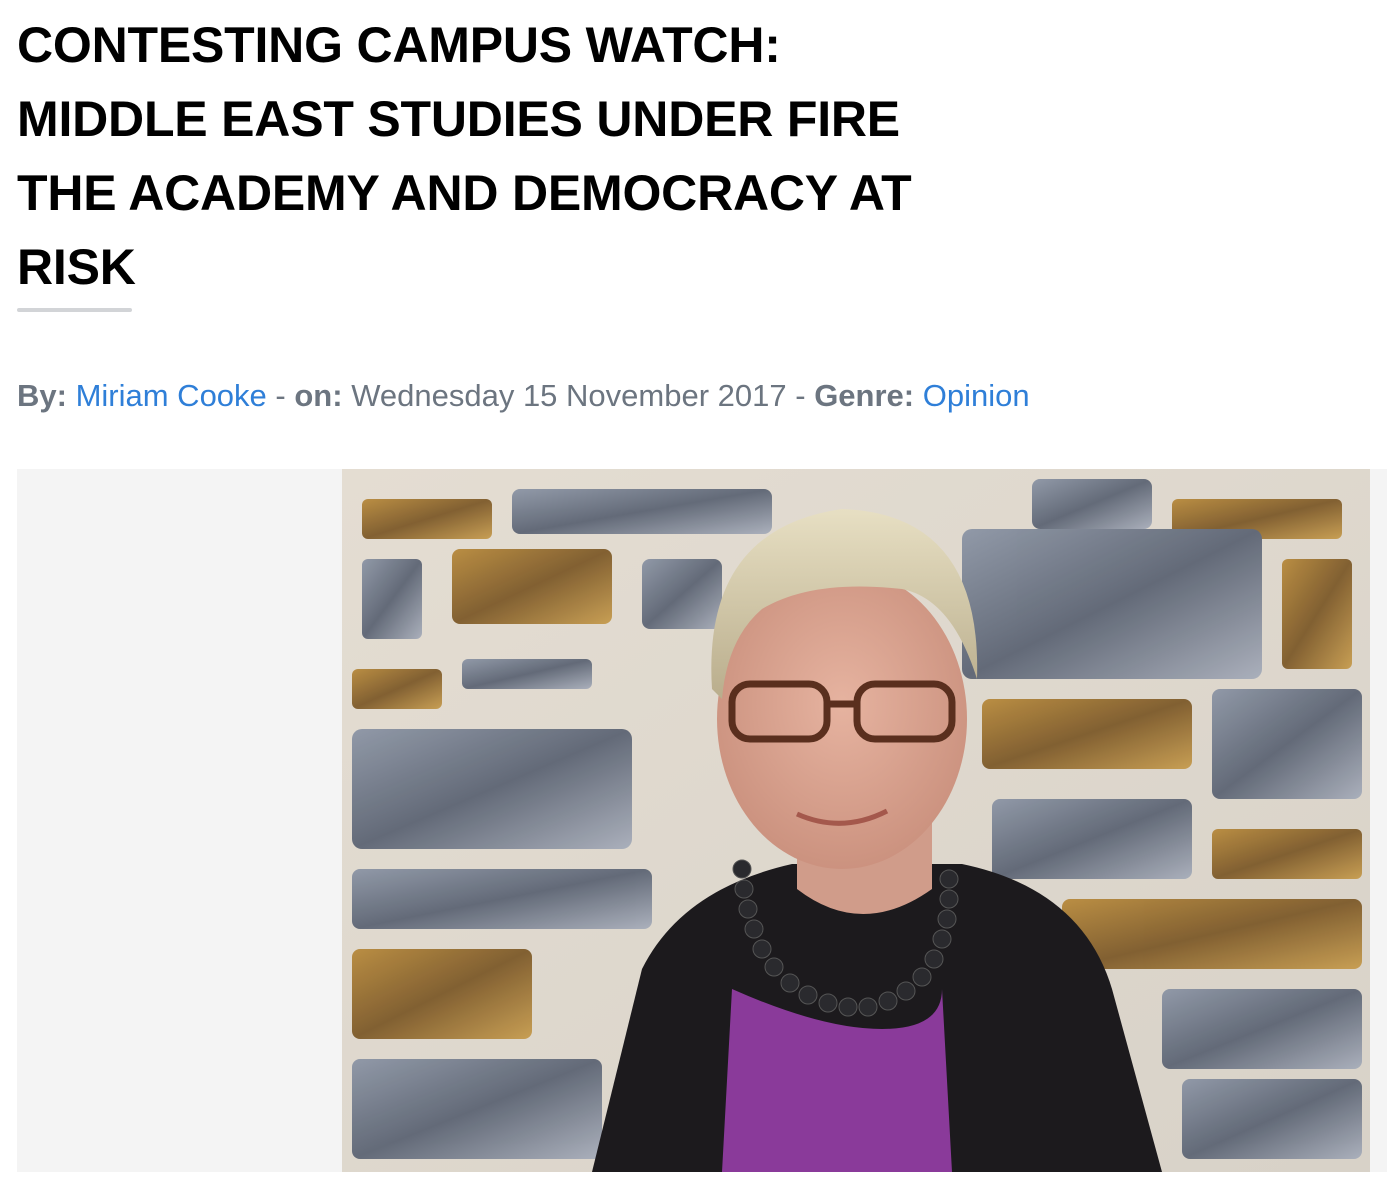 This screenshot has height=1194, width=1388. I want to click on author-link: Miriam Cooke, so click(171, 395).